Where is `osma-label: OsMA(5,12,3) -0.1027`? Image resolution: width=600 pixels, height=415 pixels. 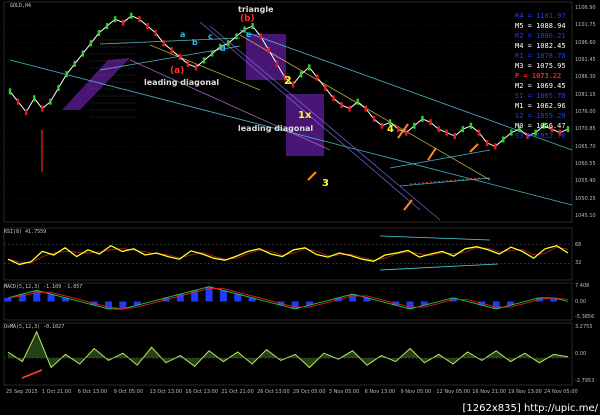
osma-label: OsMA(5,12,3) -0.1027 is located at coordinates (34, 327).